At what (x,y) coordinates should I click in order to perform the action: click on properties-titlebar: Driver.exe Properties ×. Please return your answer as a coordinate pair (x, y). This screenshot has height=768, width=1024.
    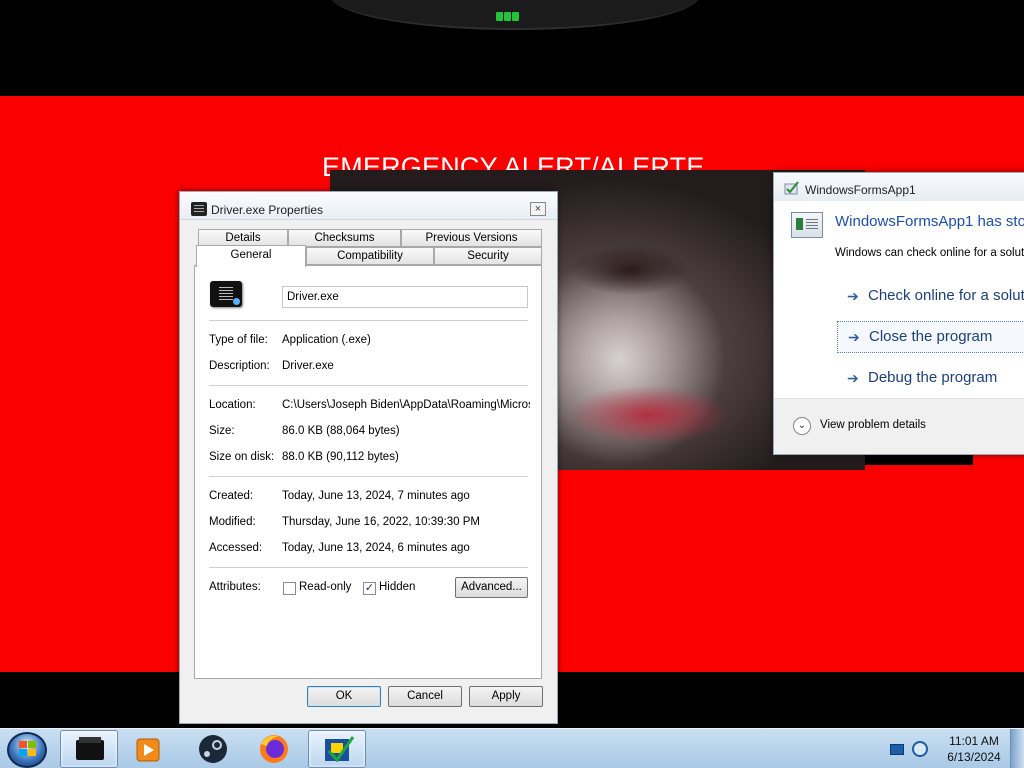
    Looking at the image, I should click on (368, 206).